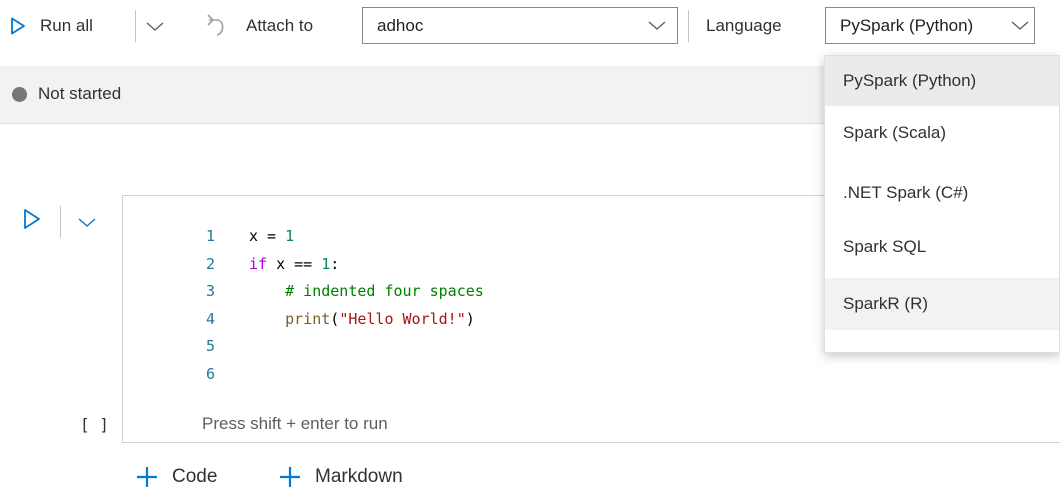 The image size is (1060, 493). Describe the element at coordinates (87, 223) in the screenshot. I see `cell-options-chevron-icon` at that location.